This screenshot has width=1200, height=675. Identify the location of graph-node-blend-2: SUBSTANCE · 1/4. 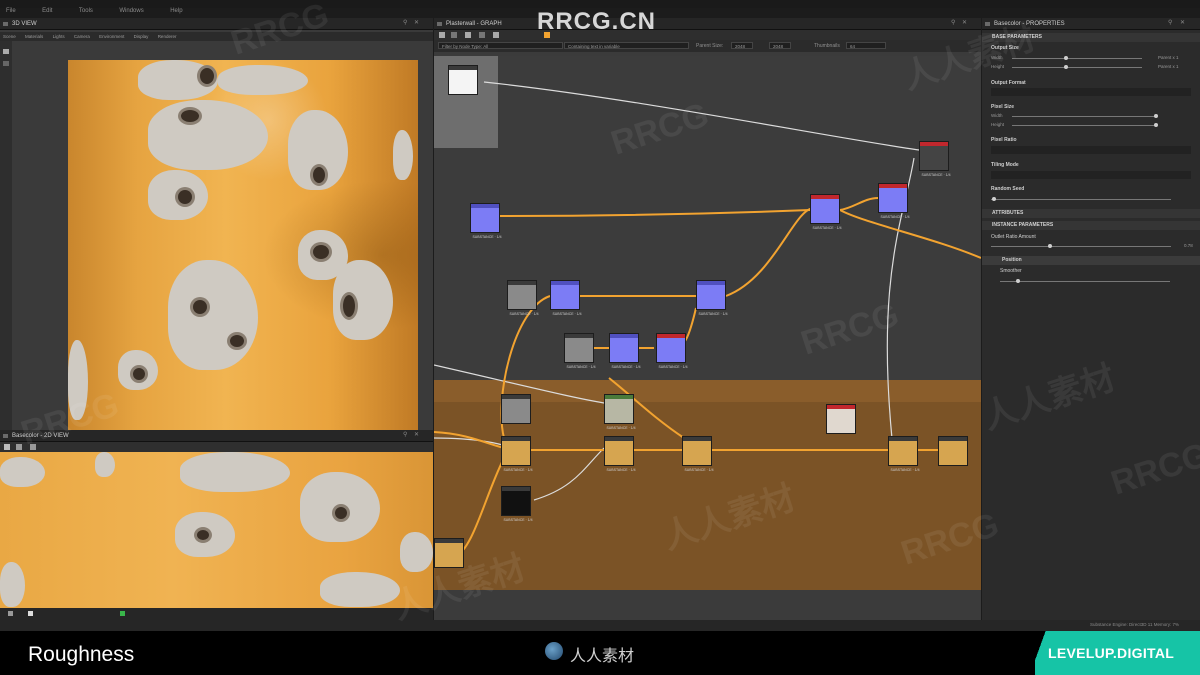
(566, 298).